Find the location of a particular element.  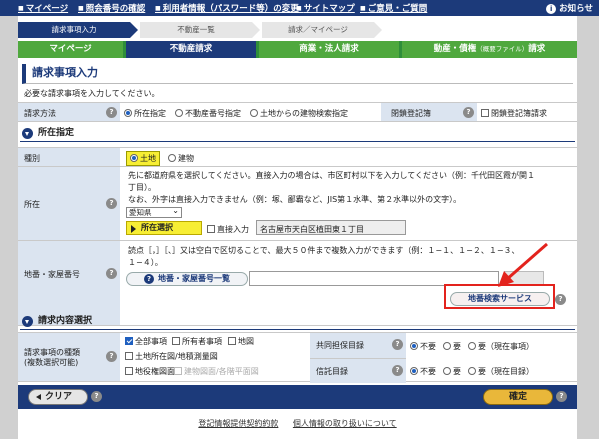

direct-input-option: 直接入力 is located at coordinates (228, 229).